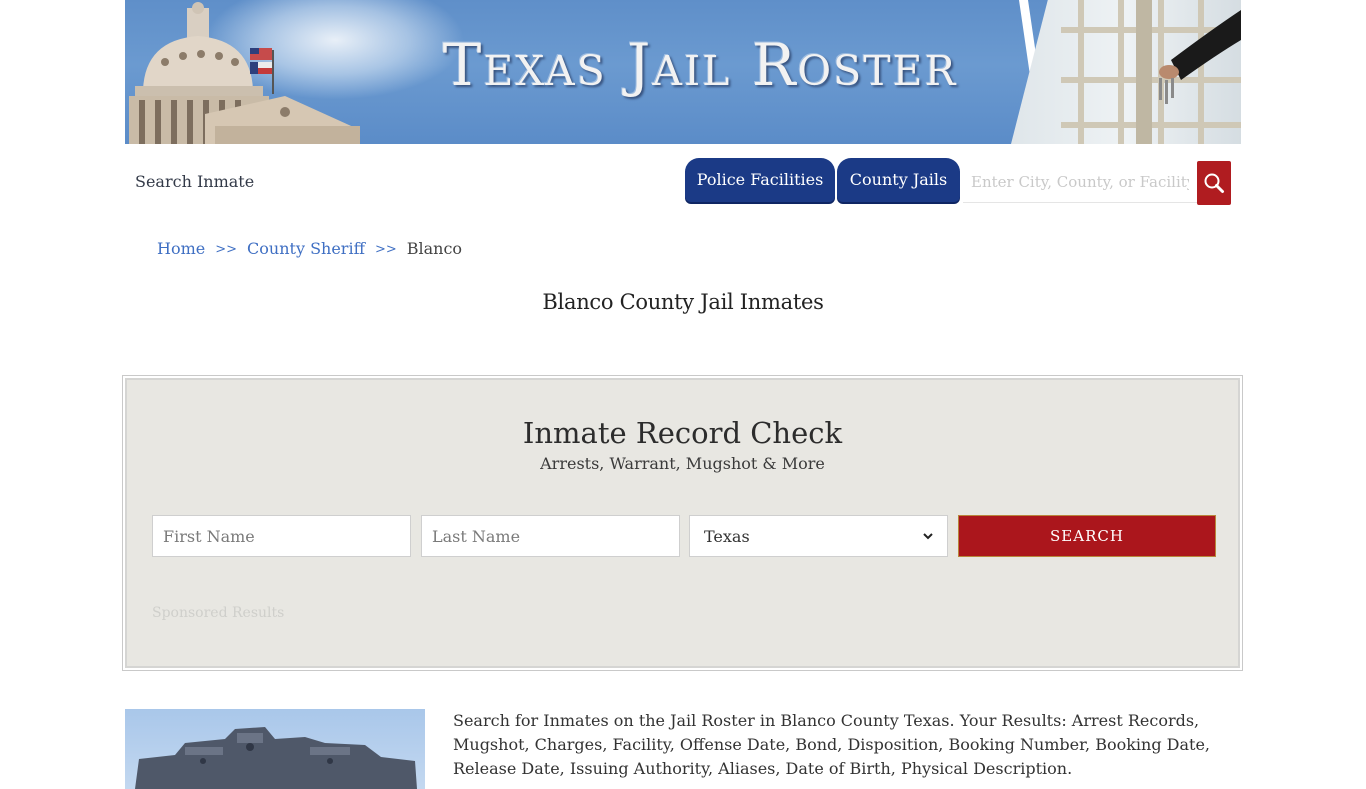  Describe the element at coordinates (306, 249) in the screenshot. I see `breadcrumb-county-sheriff: County Sheriff` at that location.